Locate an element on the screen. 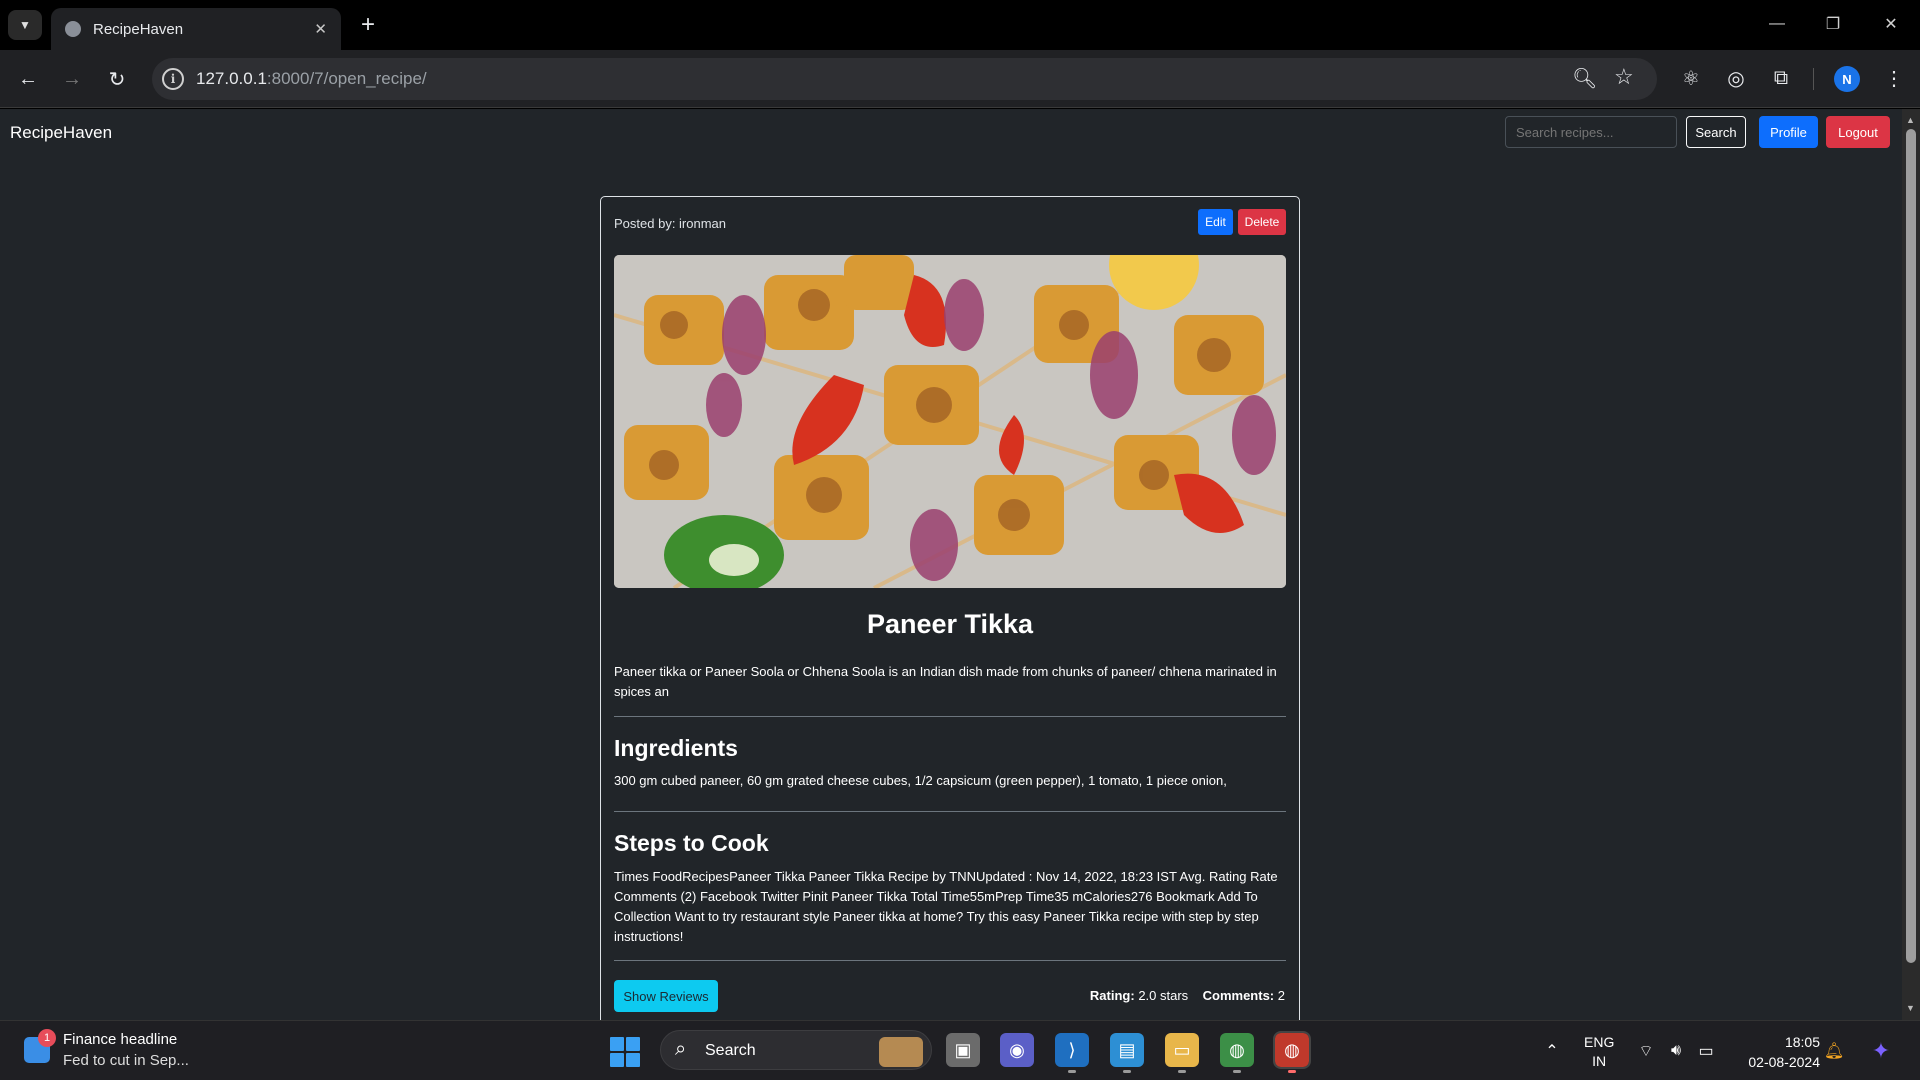 The height and width of the screenshot is (1080, 1920). profile-avatar: N is located at coordinates (1847, 79).